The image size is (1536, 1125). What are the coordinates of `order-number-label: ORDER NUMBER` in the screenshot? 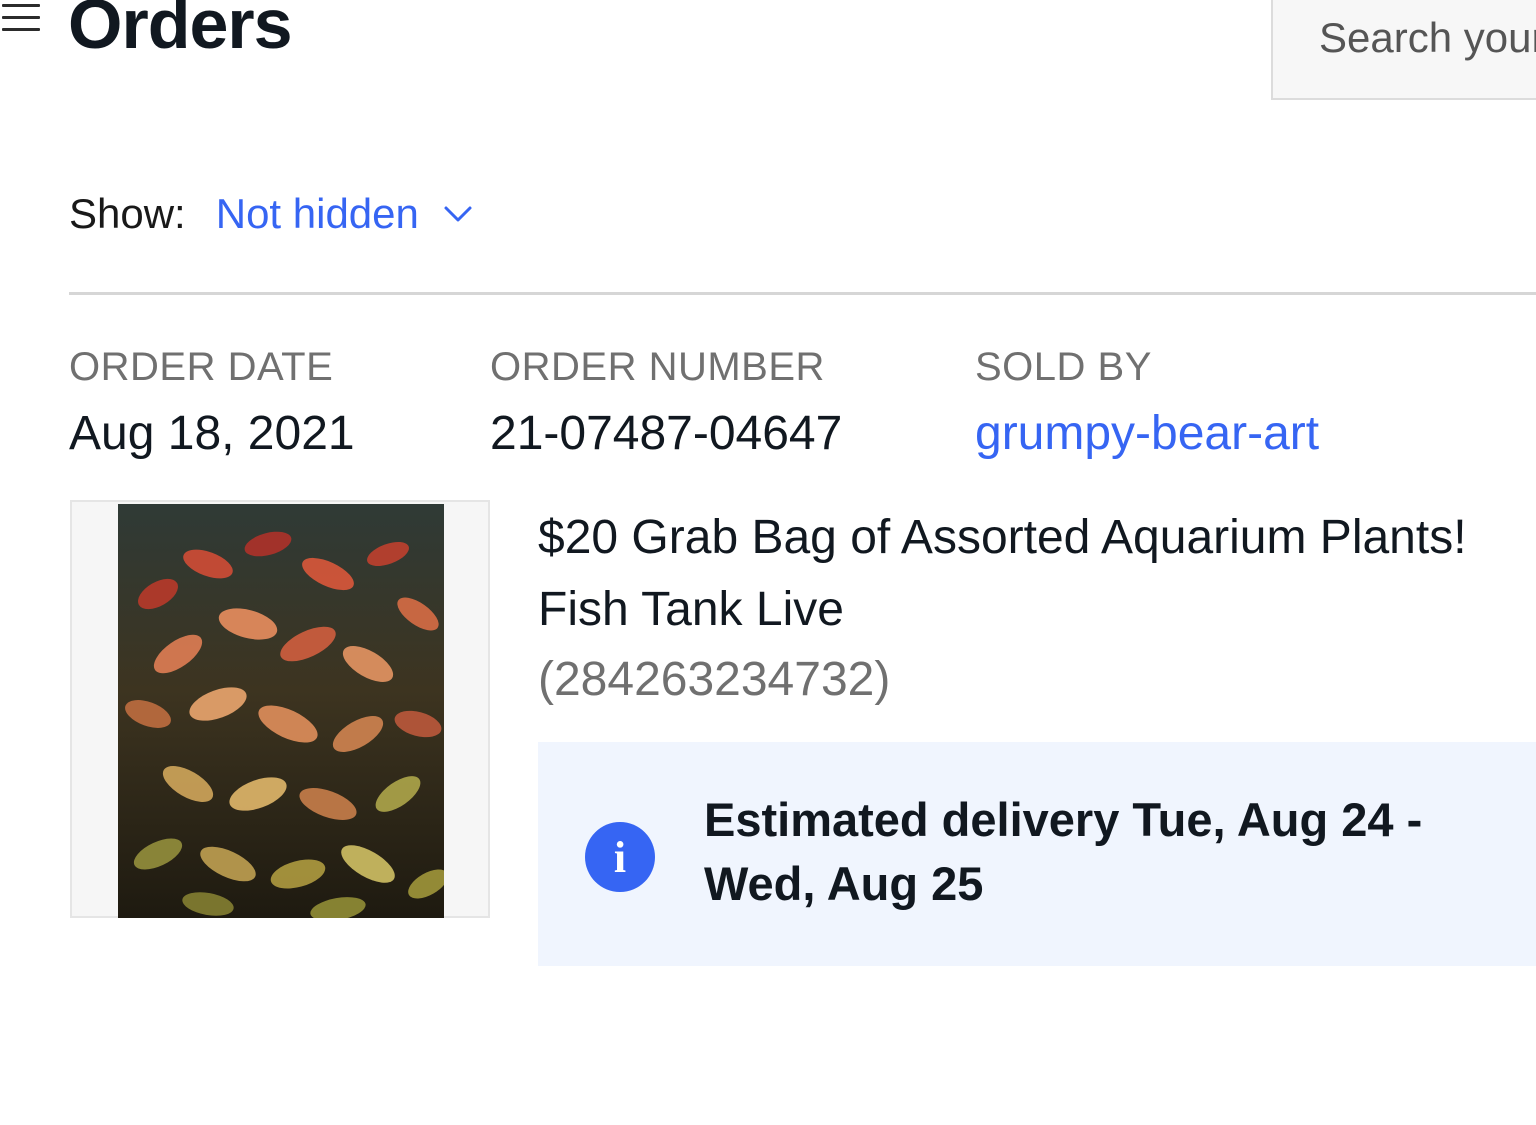 It's located at (657, 367).